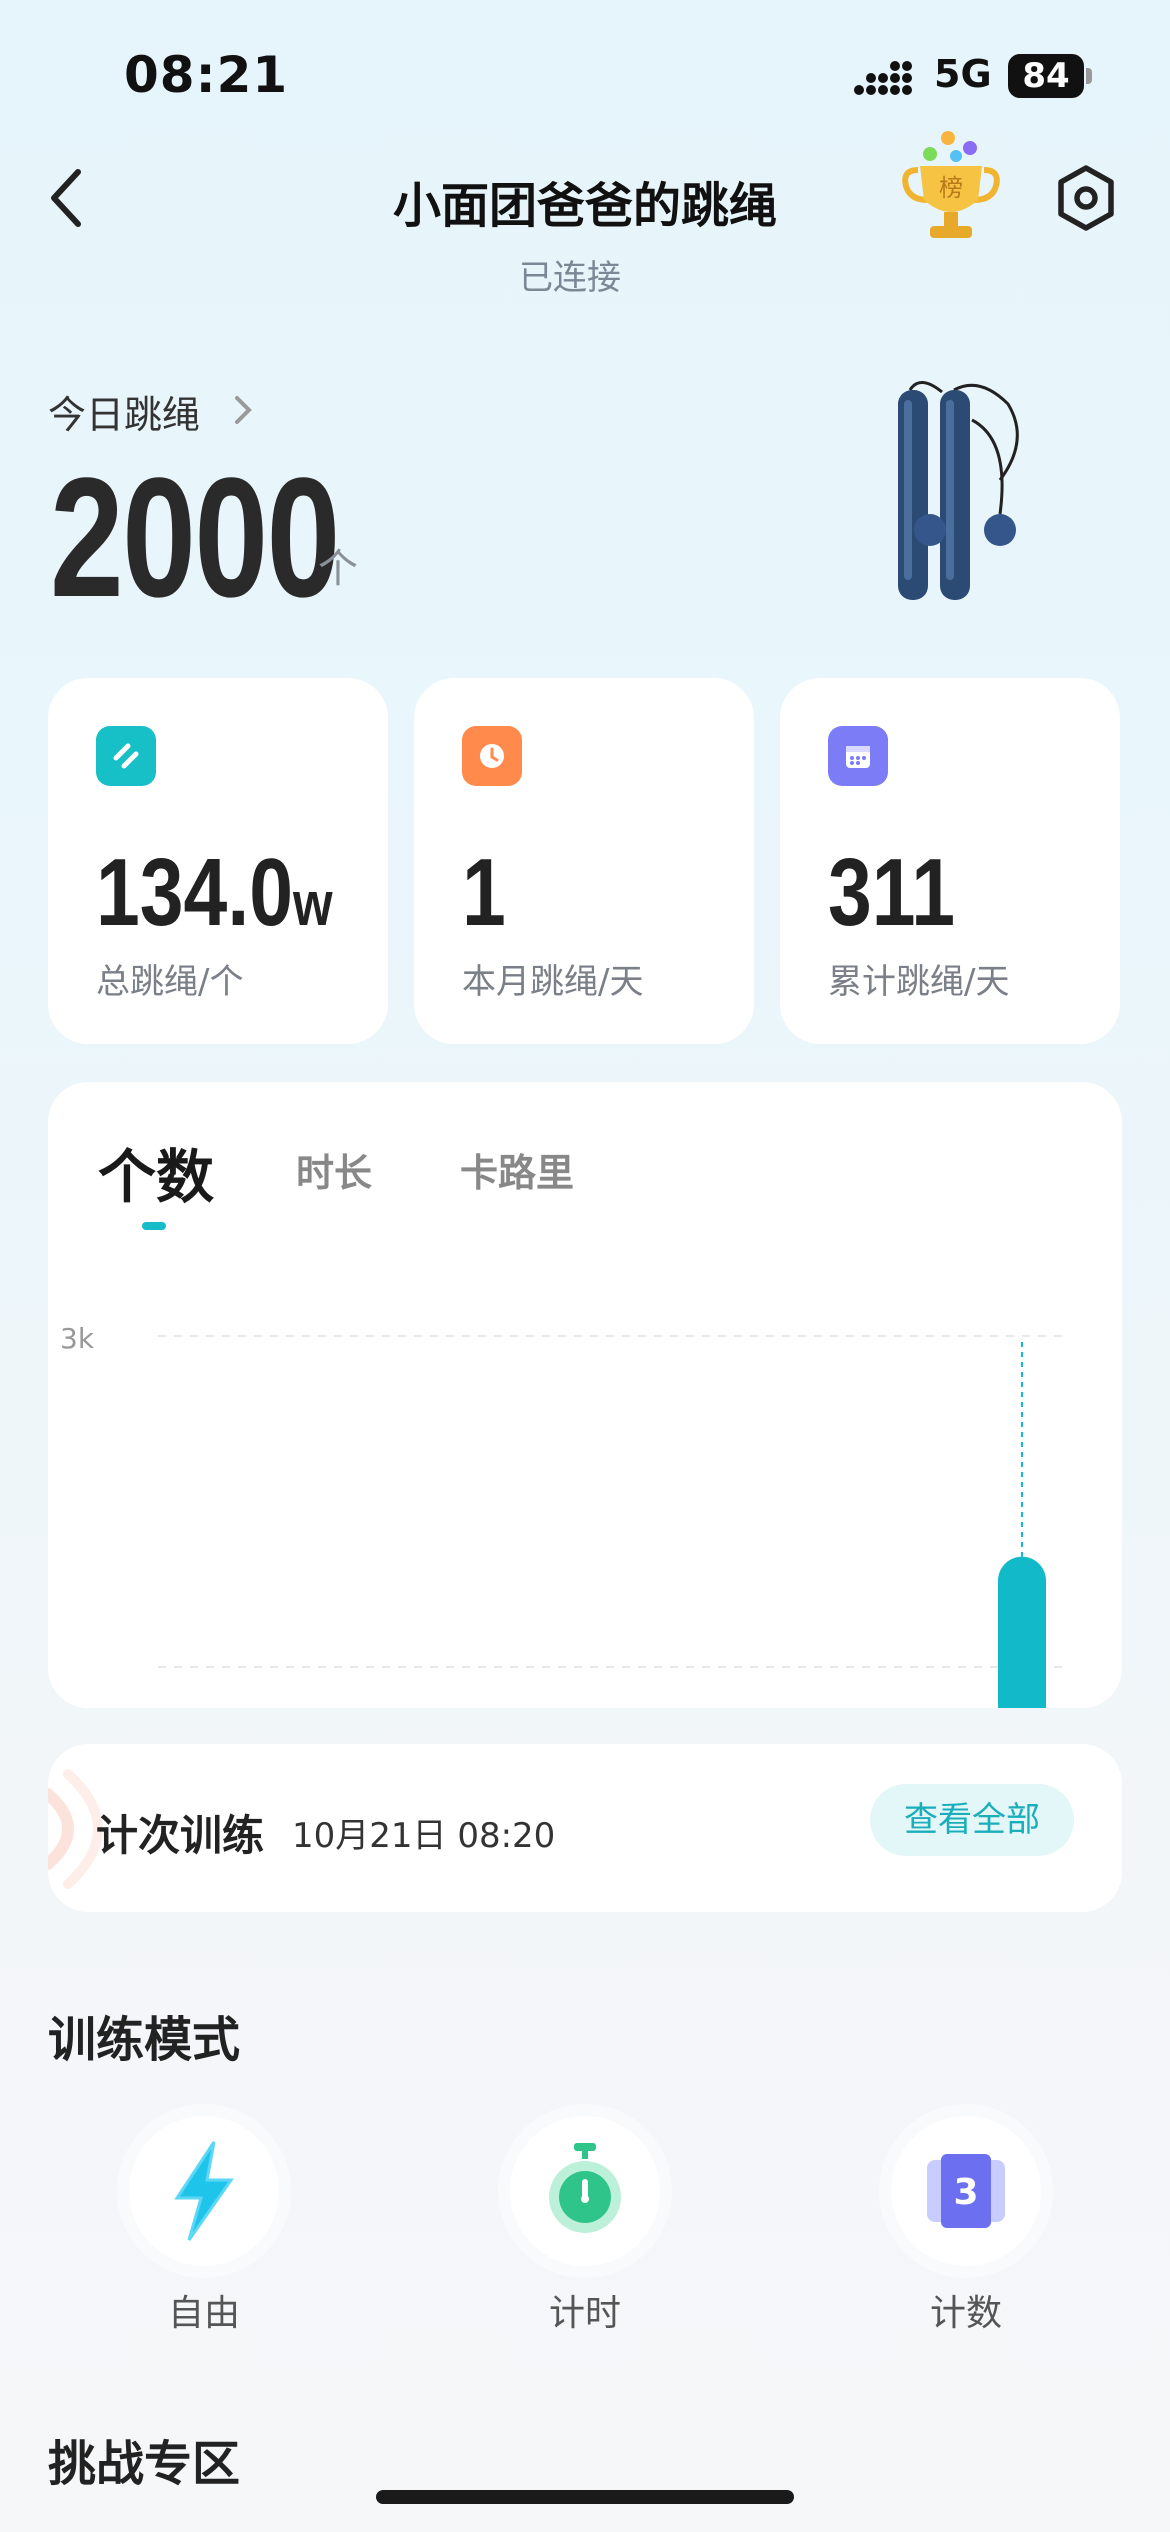 This screenshot has height=2532, width=1170. What do you see at coordinates (858, 756) in the screenshot?
I see `calendar-icon` at bounding box center [858, 756].